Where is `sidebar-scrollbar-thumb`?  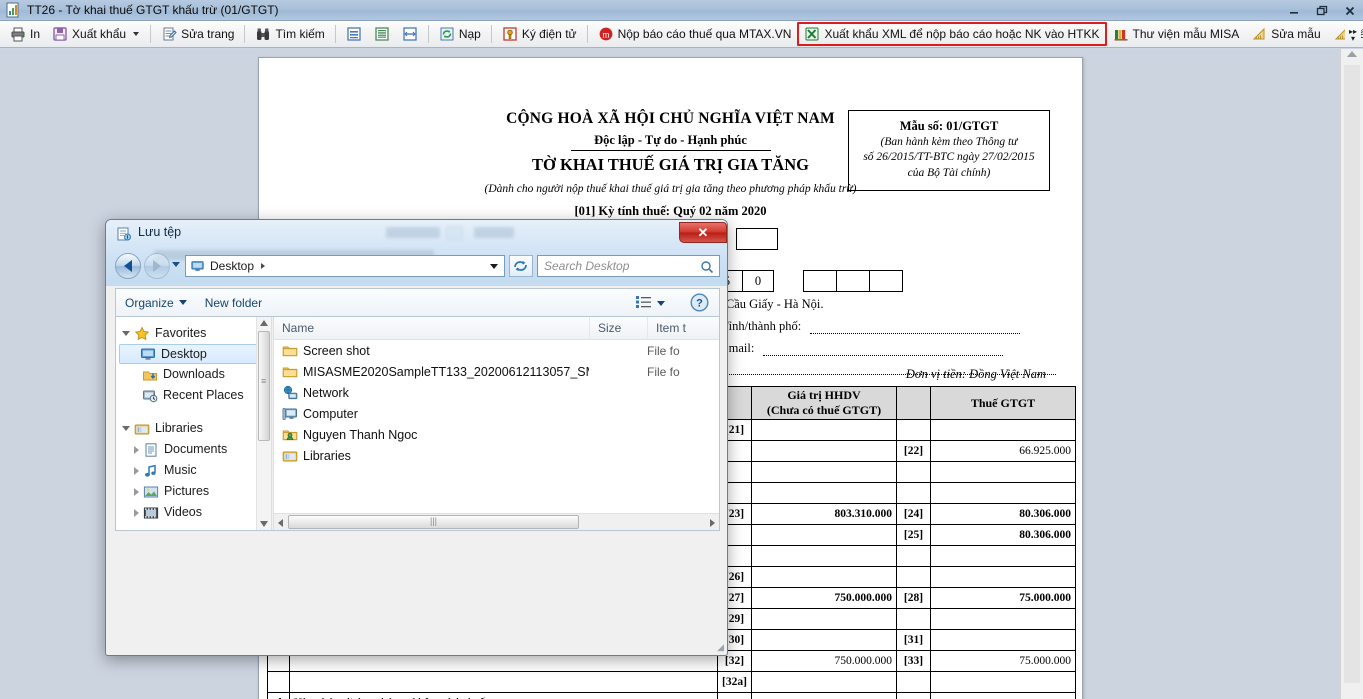 sidebar-scrollbar-thumb is located at coordinates (264, 386).